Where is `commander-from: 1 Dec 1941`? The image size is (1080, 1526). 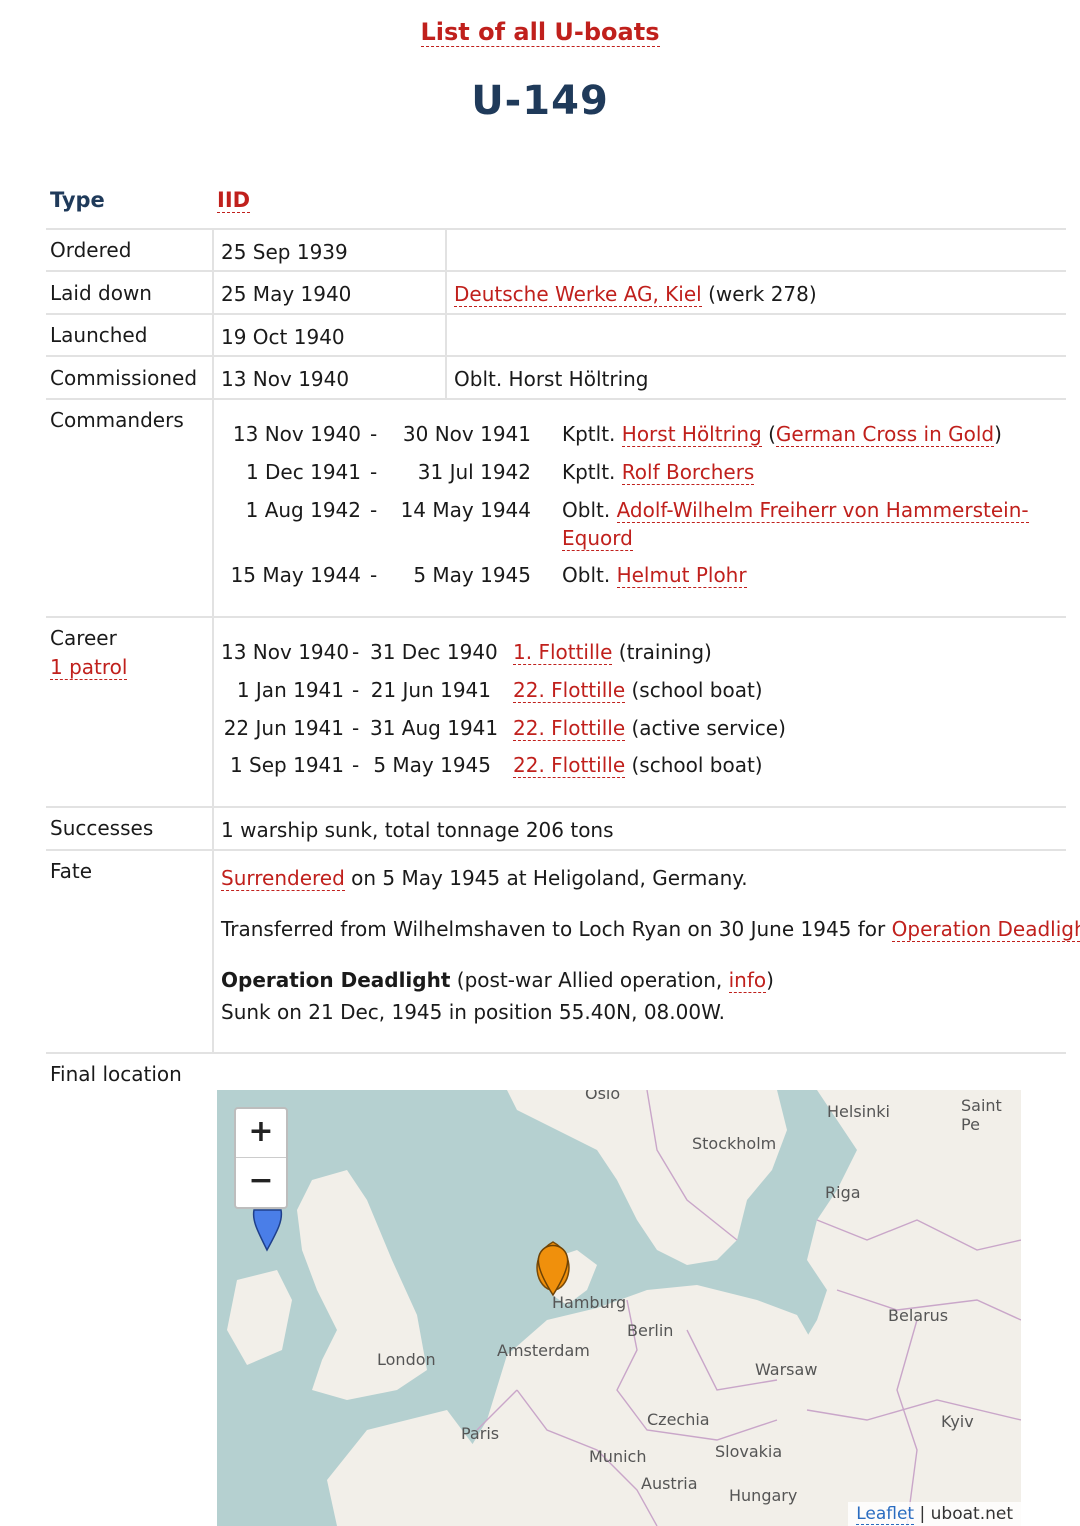 commander-from: 1 Dec 1941 is located at coordinates (303, 472).